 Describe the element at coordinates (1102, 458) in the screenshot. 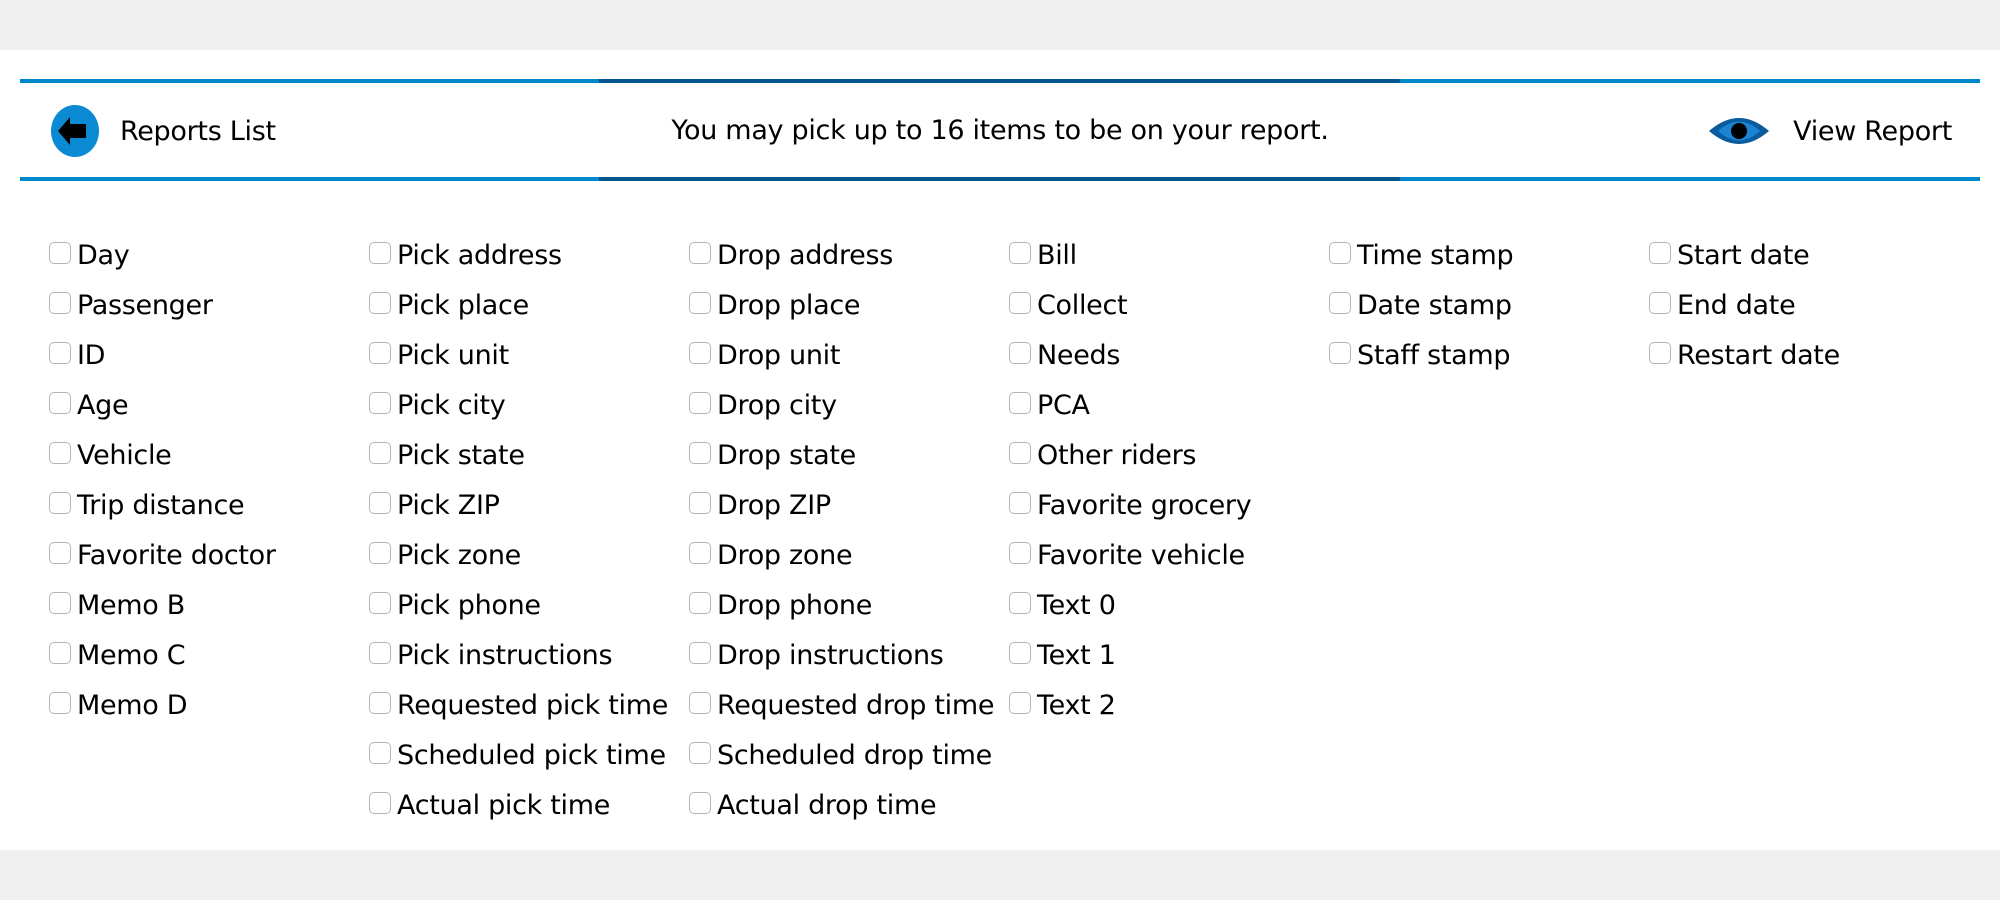

I see `field-option-other-riders: Other riders` at that location.